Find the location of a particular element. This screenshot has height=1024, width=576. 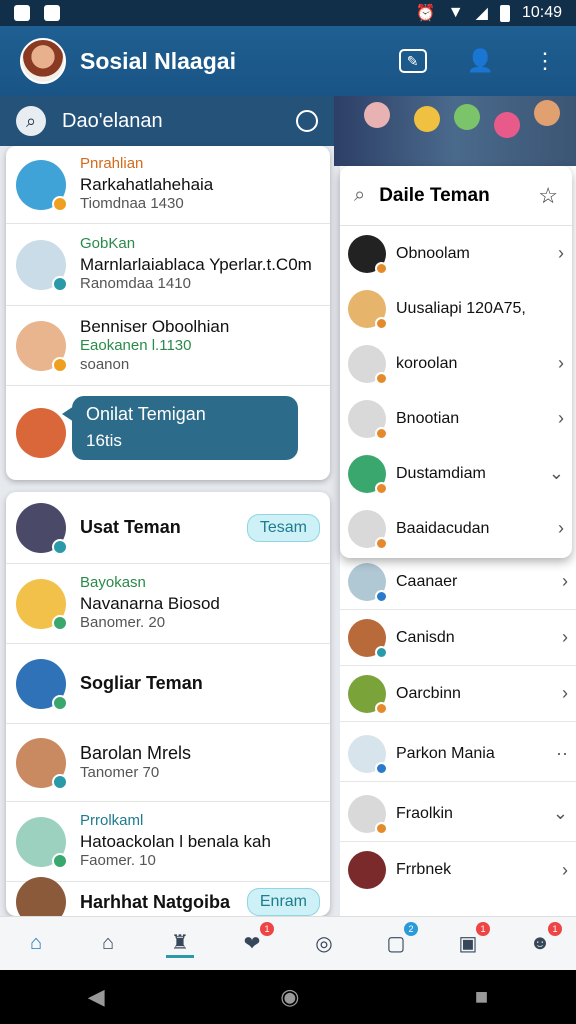

popup-header: ⌕ Daile Teman ☆ is located at coordinates (456, 196).